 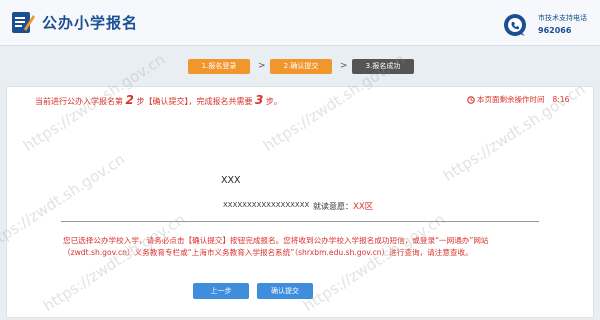 I want to click on countdown-timer: 本页面剩余操作时间 8:16, so click(x=518, y=99).